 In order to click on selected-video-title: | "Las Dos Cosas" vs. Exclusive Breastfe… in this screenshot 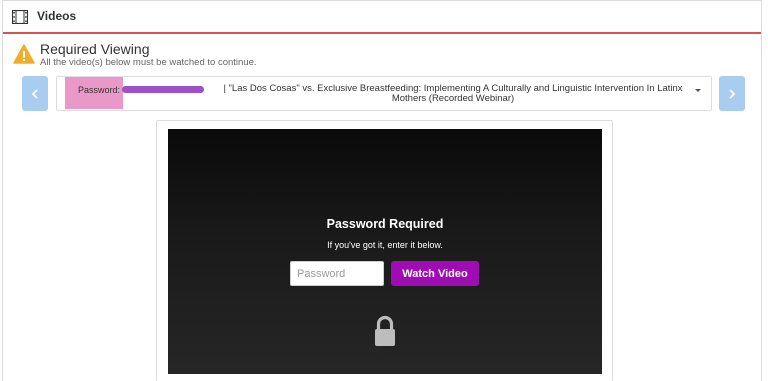, I will do `click(453, 93)`.